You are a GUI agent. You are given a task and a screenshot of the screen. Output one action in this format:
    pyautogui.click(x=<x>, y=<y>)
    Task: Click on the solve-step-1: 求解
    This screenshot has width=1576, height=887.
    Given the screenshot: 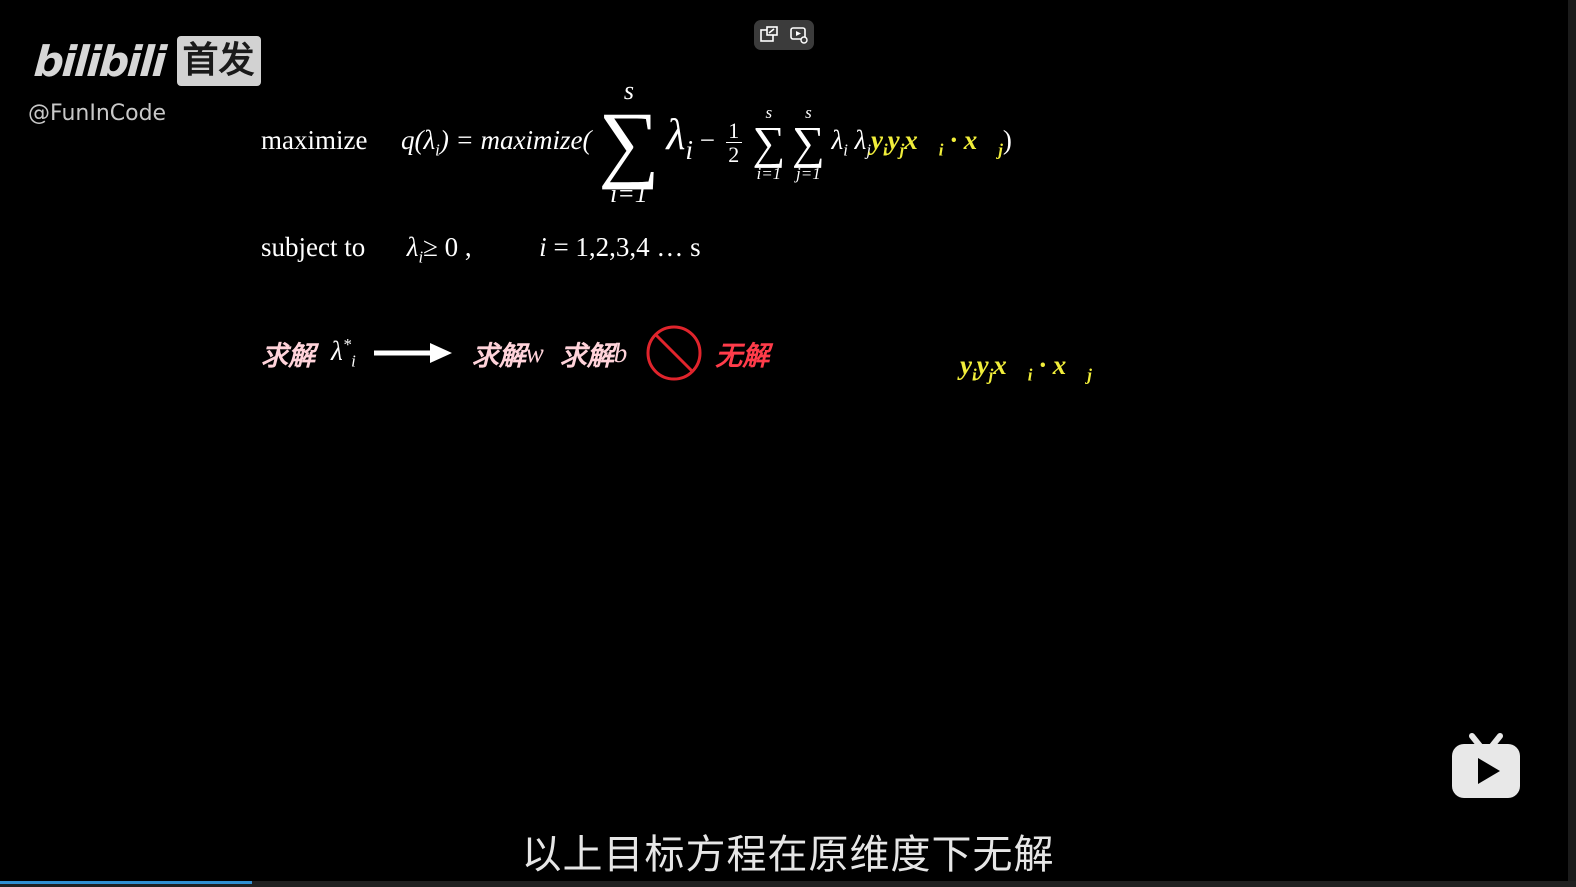 What is the action you would take?
    pyautogui.click(x=288, y=356)
    